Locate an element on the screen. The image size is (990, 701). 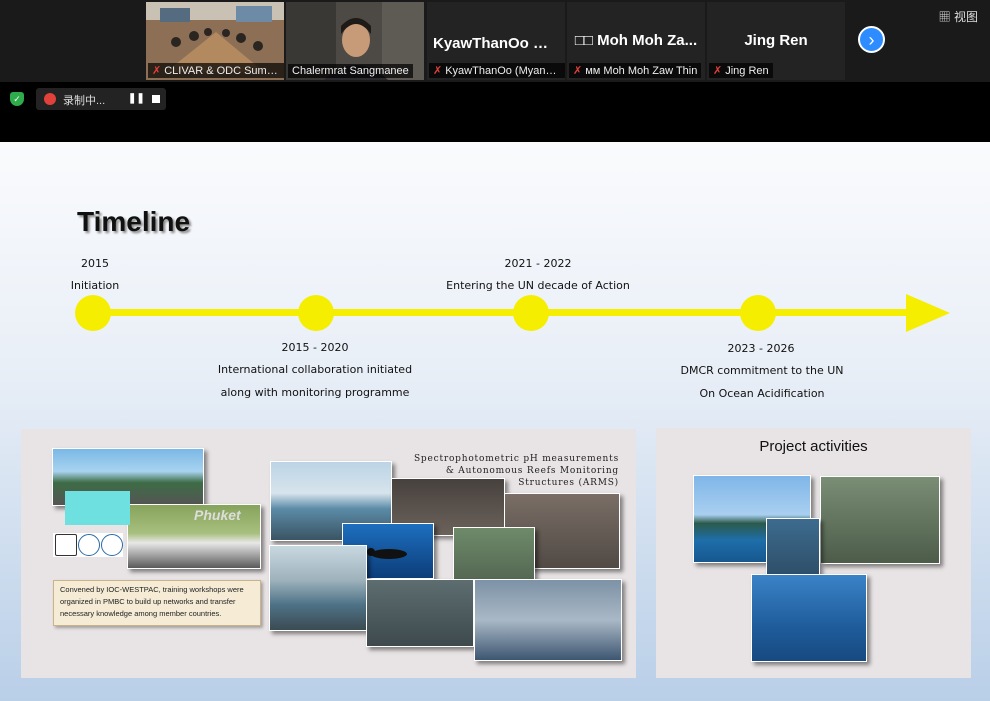
logos-strip is located at coordinates (88, 545).